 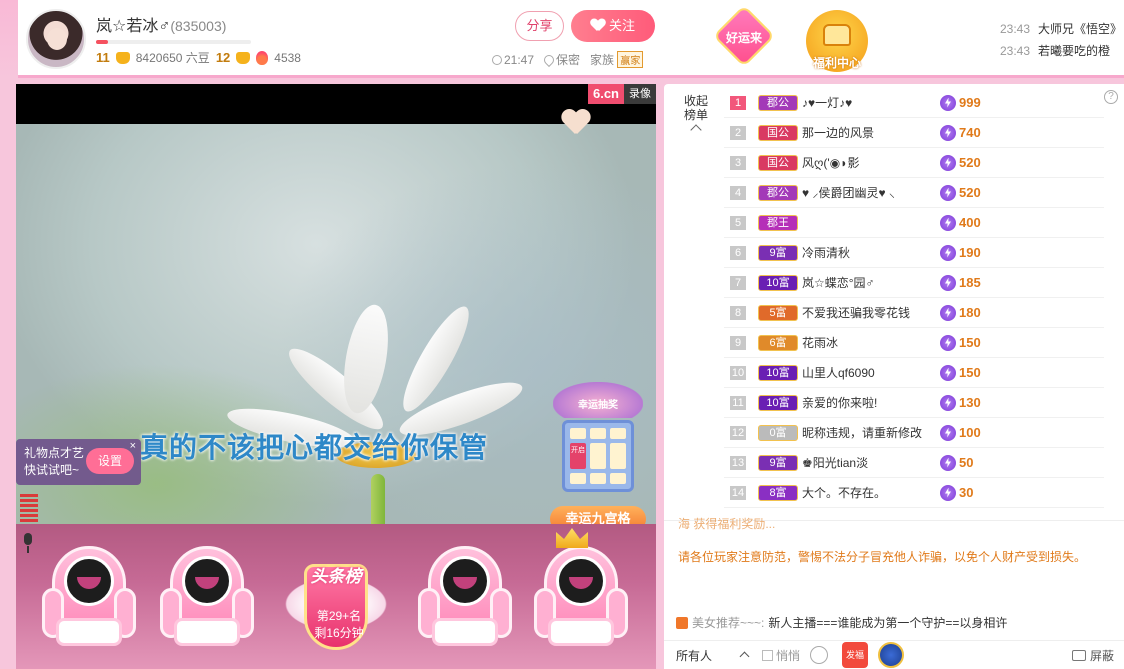 I want to click on rank-row: 11 10富 亲爱的你来啦! 130, so click(x=914, y=403).